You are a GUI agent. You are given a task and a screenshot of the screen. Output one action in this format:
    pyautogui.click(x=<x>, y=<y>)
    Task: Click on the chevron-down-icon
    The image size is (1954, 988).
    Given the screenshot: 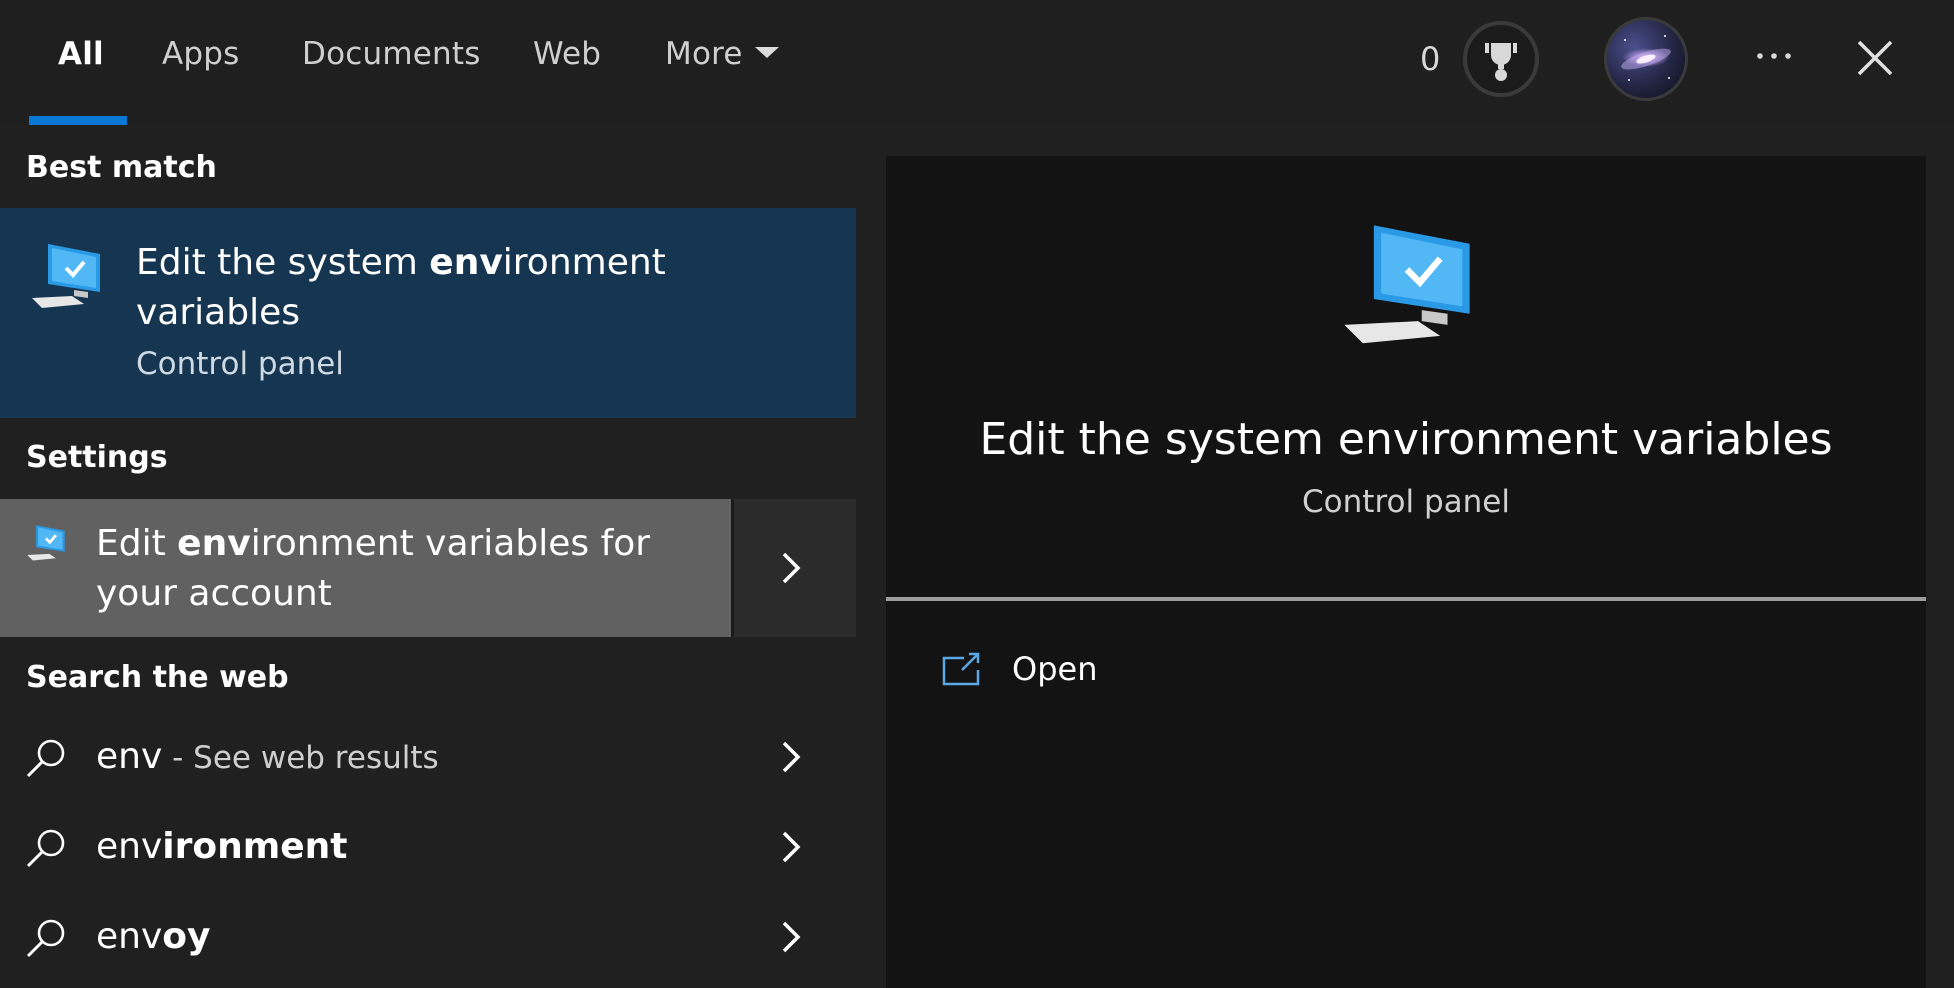 What is the action you would take?
    pyautogui.click(x=766, y=52)
    